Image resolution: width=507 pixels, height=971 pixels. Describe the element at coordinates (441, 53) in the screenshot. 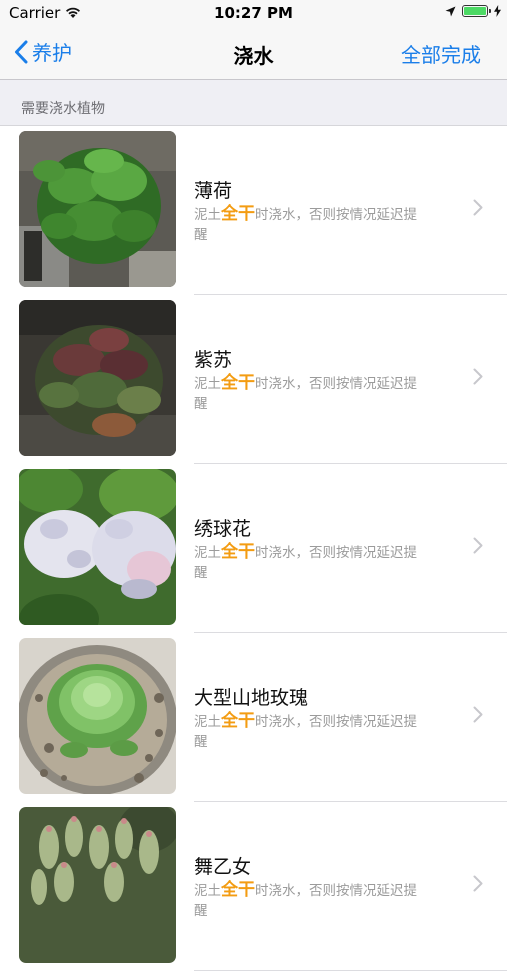

I see `complete-all-button: 全部完成` at that location.